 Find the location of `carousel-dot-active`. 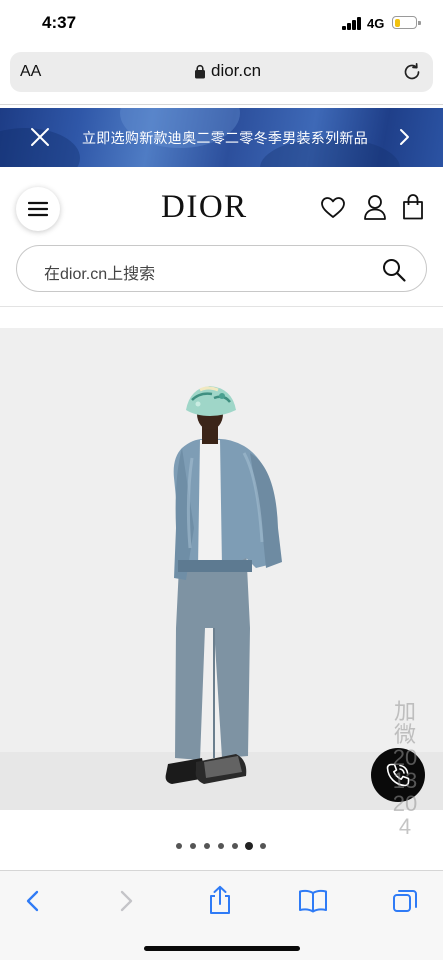

carousel-dot-active is located at coordinates (249, 846).